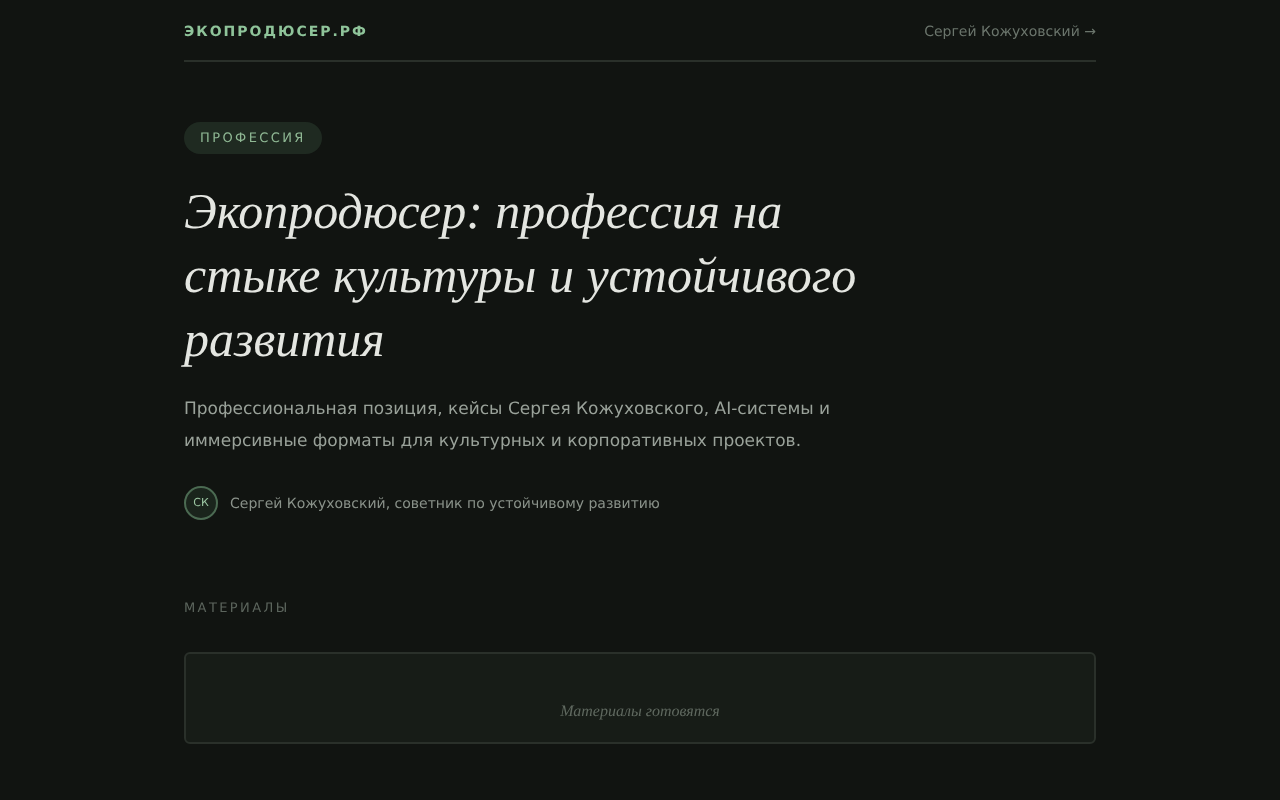 This screenshot has width=1280, height=800. What do you see at coordinates (640, 711) in the screenshot?
I see `placeholder-text: Материалы готовятся` at bounding box center [640, 711].